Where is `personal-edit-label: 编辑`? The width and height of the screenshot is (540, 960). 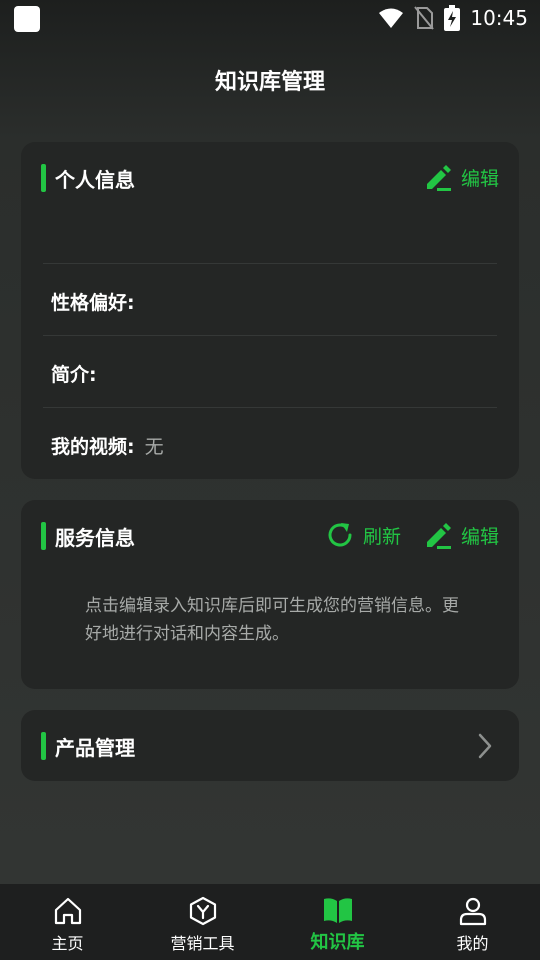
personal-edit-label: 编辑 is located at coordinates (479, 178).